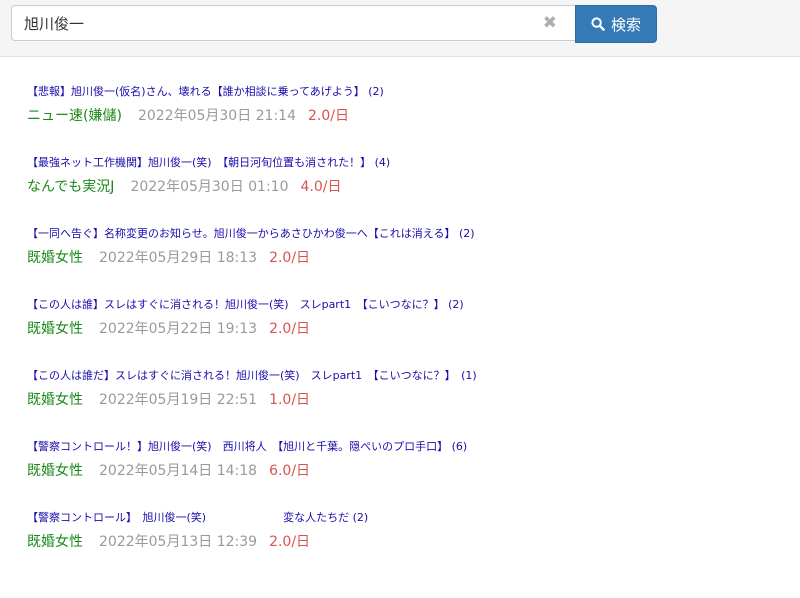 The image size is (800, 598). I want to click on result-meta: 既婚女性 2022年05月19日 22:51 1.0/日, so click(412, 400).